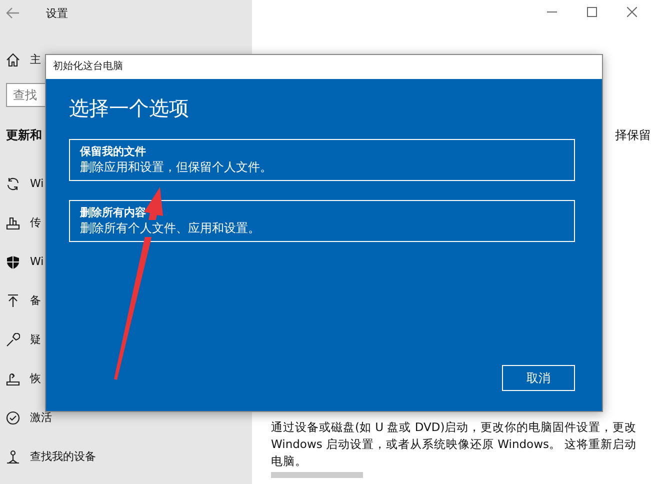 The width and height of the screenshot is (651, 484). What do you see at coordinates (538, 378) in the screenshot?
I see `cancel-button: 取消` at bounding box center [538, 378].